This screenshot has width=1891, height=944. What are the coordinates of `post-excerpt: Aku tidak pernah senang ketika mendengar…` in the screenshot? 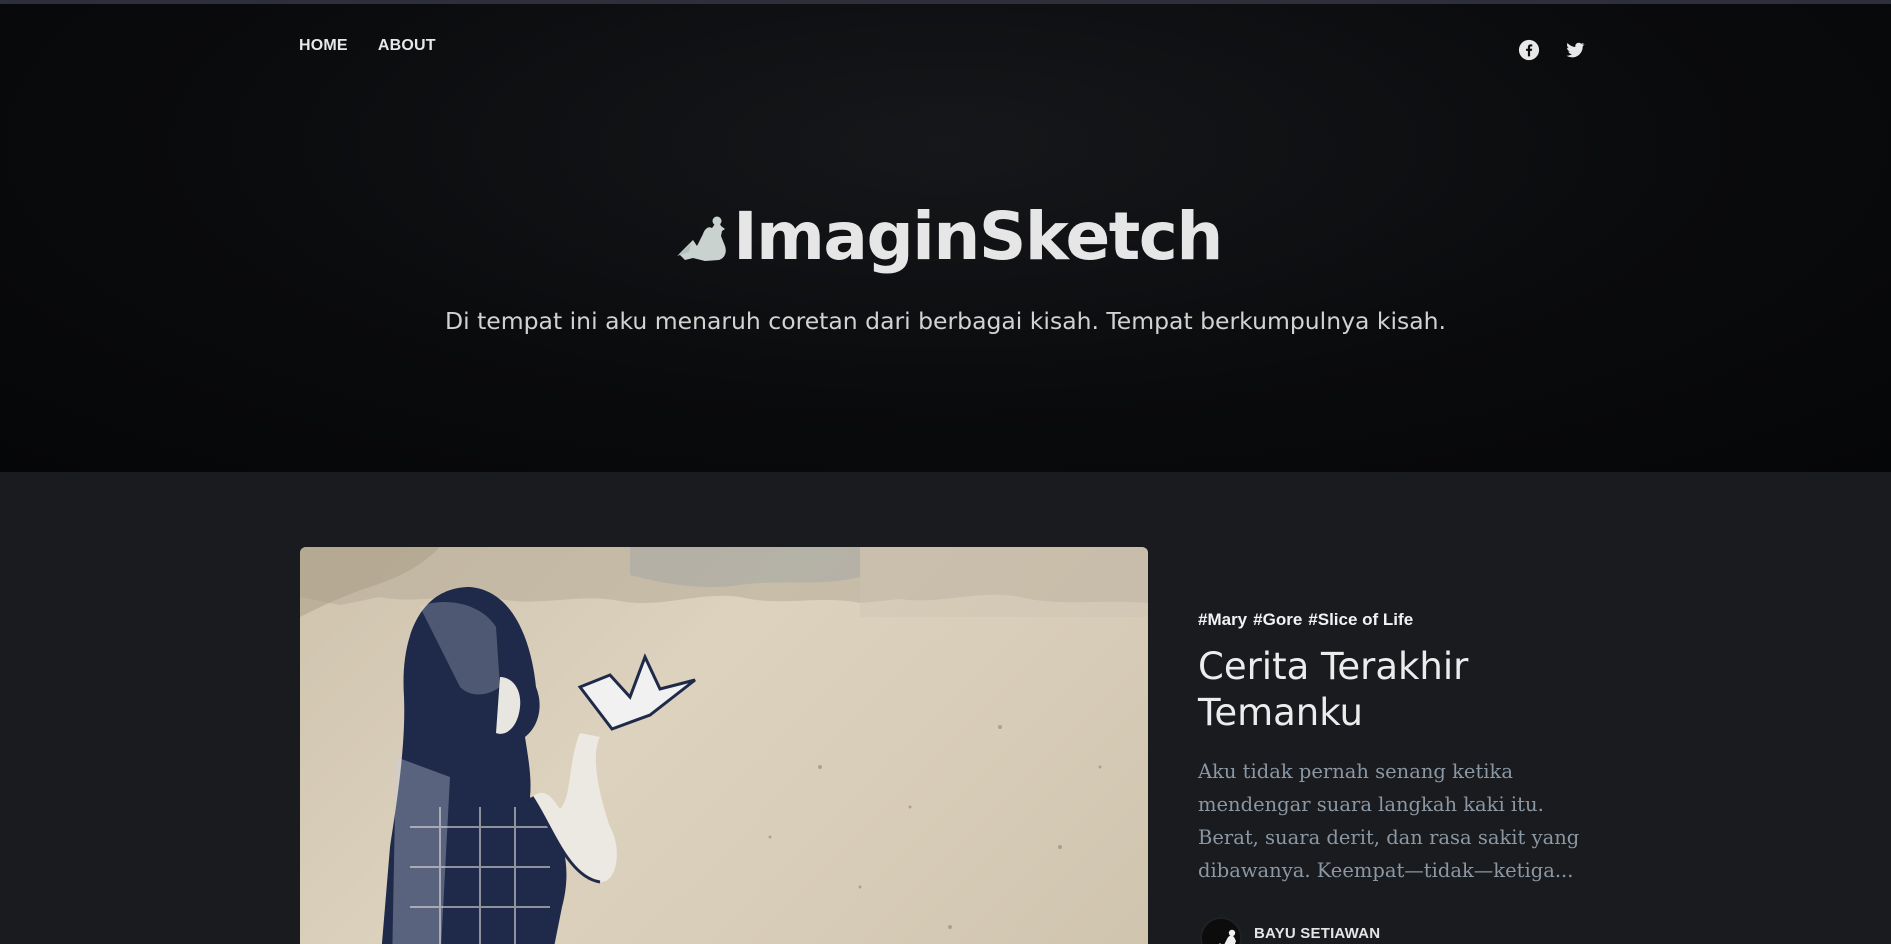 It's located at (1389, 821).